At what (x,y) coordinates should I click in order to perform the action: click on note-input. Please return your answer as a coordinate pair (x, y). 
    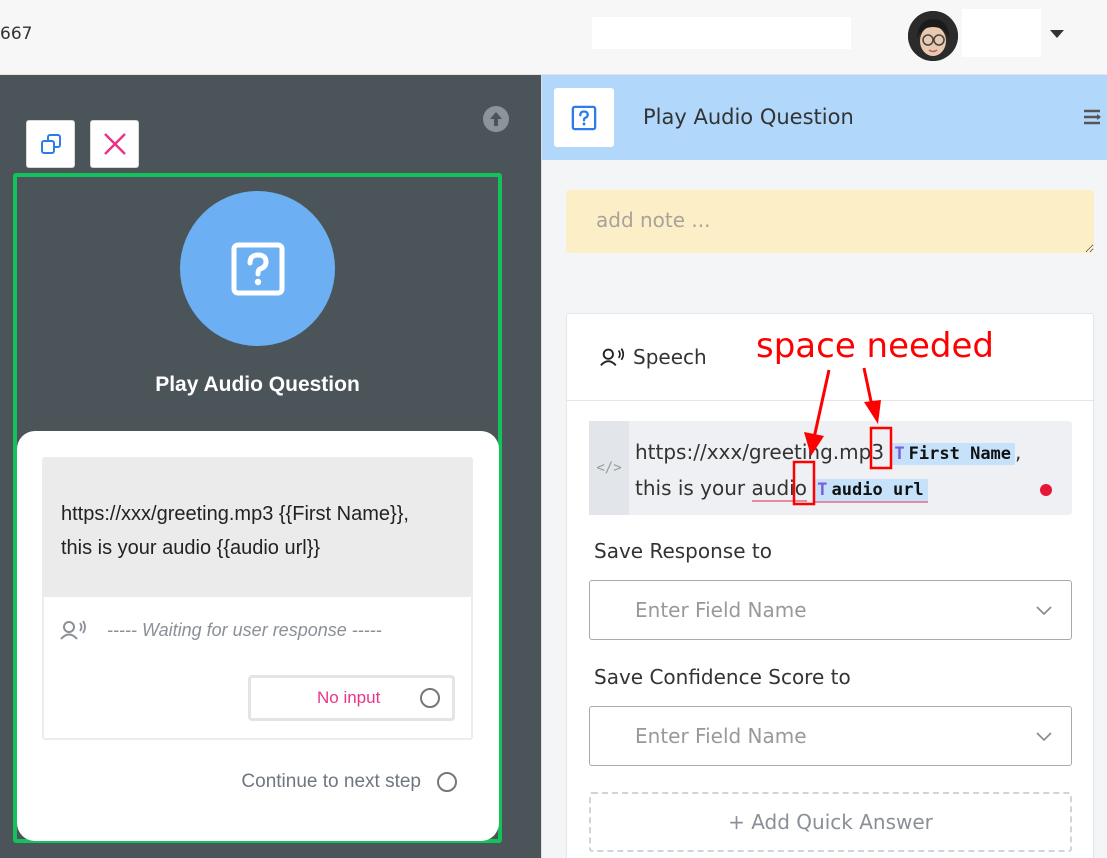
    Looking at the image, I should click on (830, 221).